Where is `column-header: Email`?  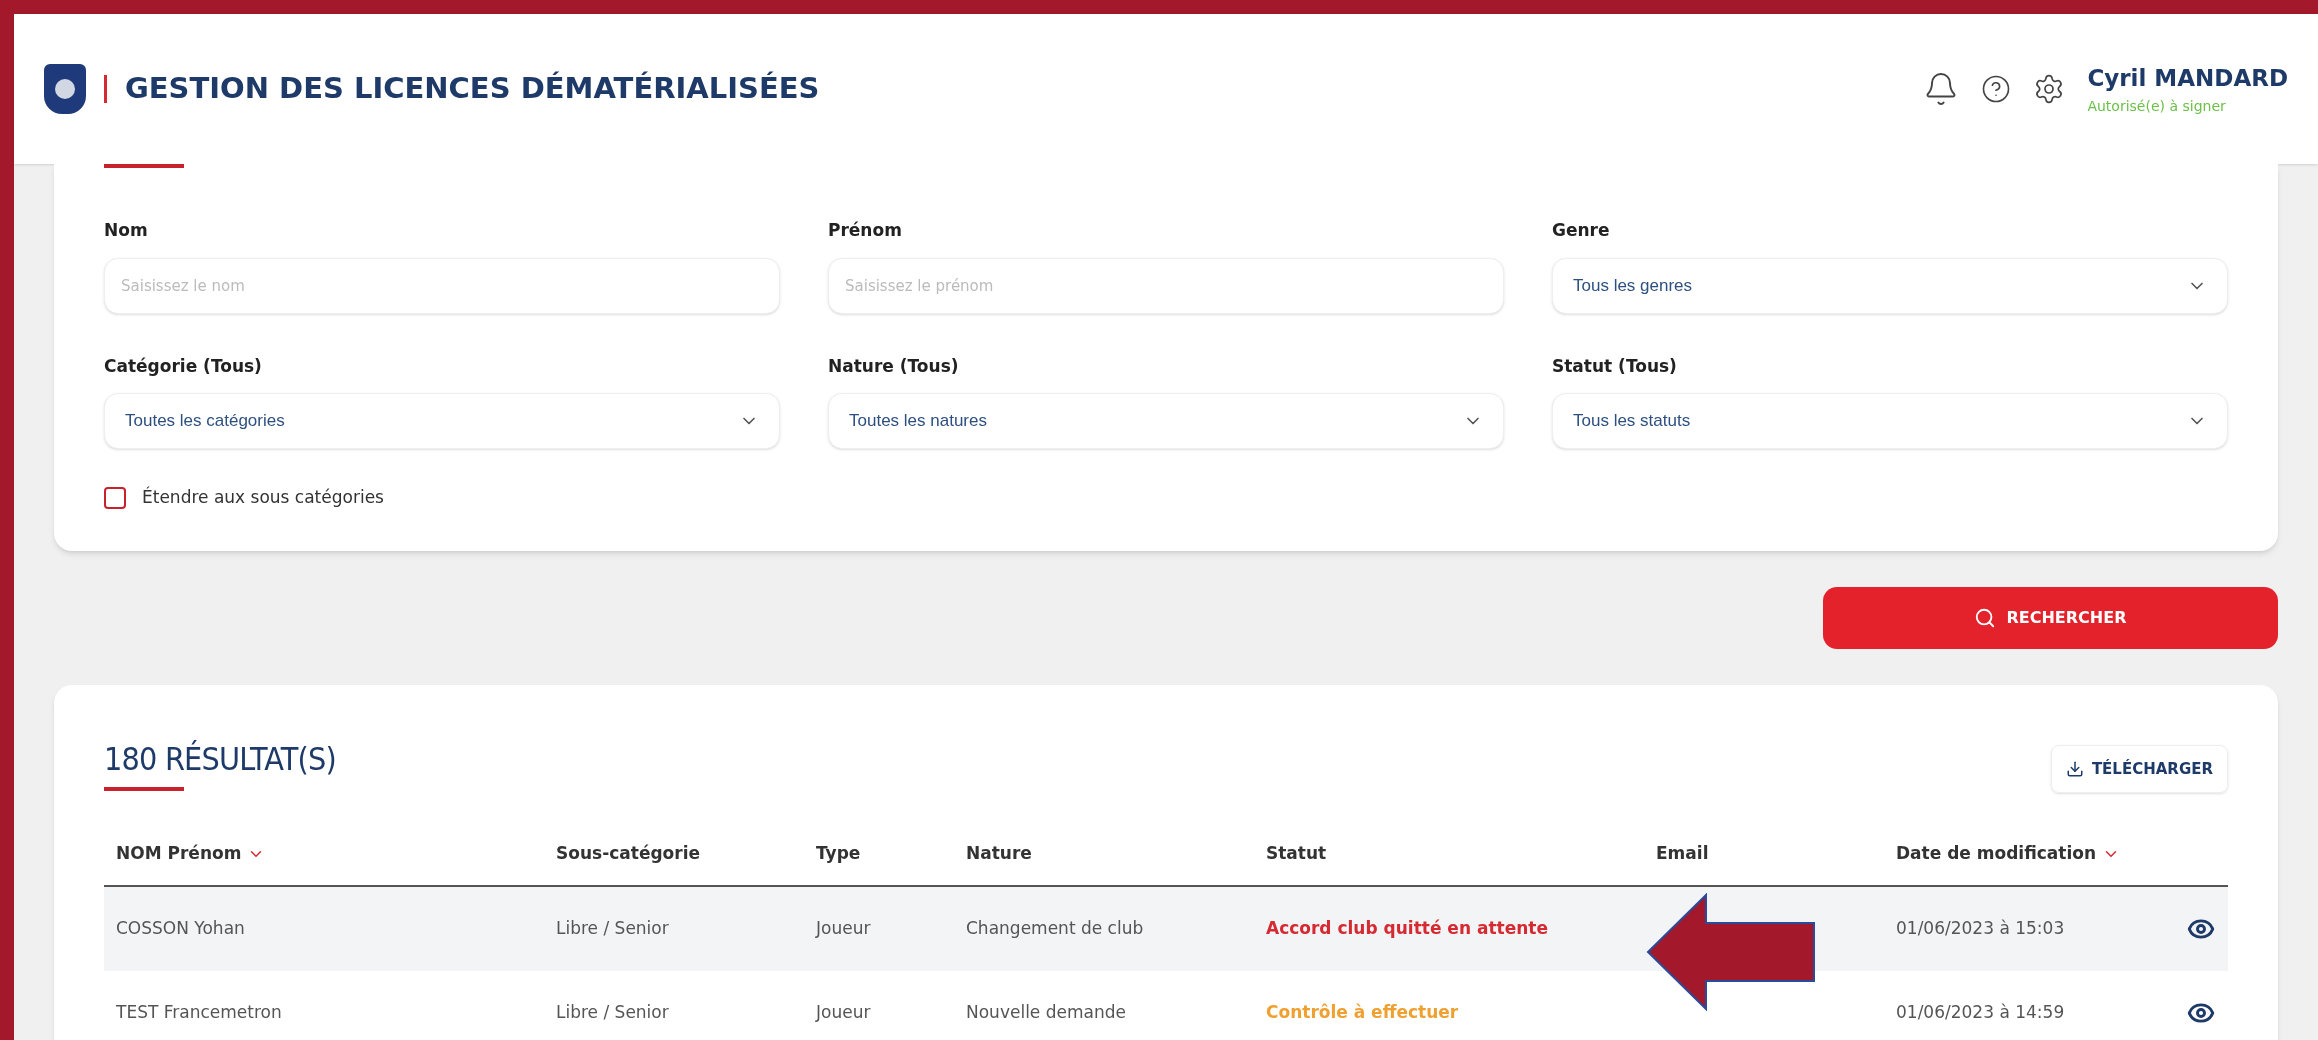
column-header: Email is located at coordinates (1682, 854).